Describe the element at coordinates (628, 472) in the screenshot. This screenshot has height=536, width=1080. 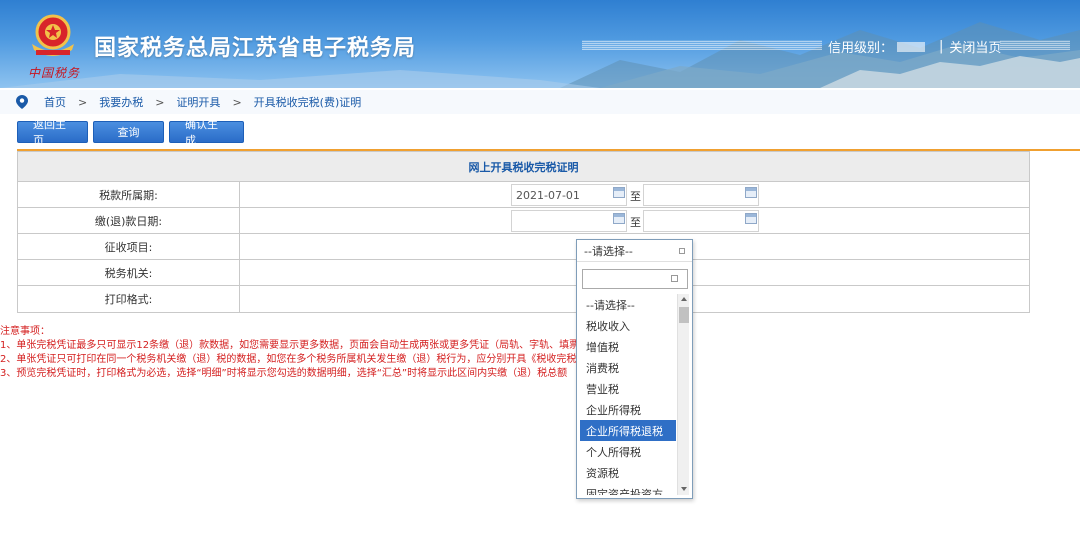
I see `dropdown-option: 资源税` at that location.